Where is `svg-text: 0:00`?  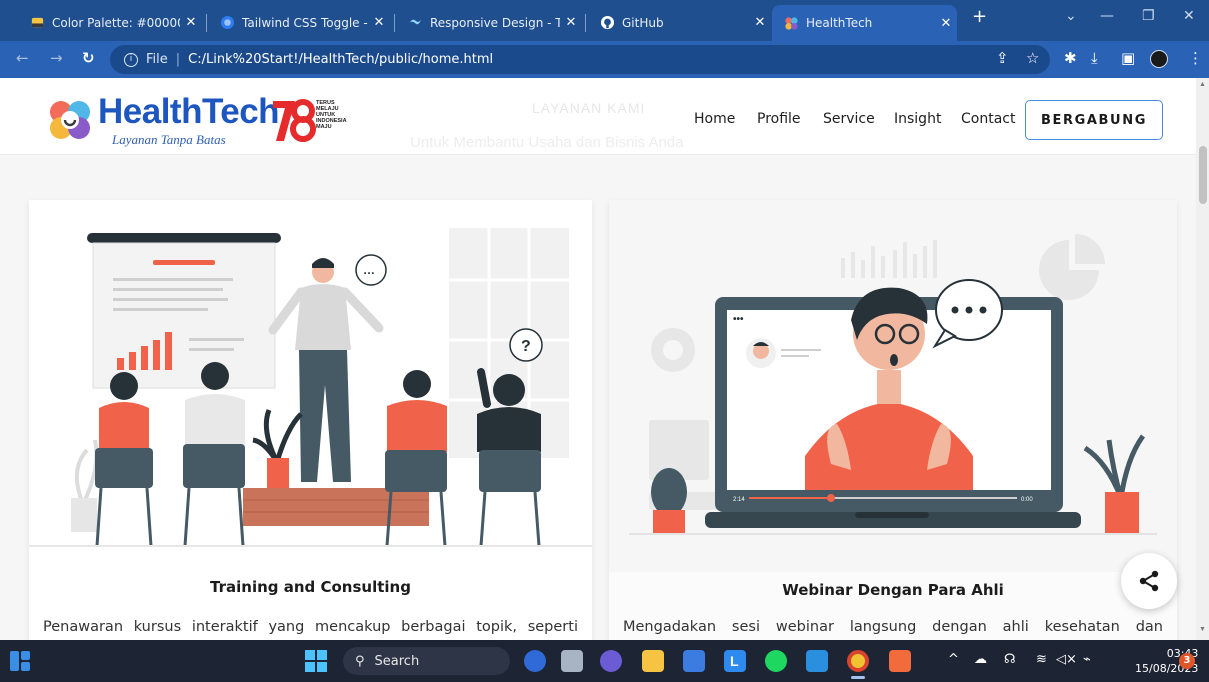
svg-text: 0:00 is located at coordinates (1027, 500).